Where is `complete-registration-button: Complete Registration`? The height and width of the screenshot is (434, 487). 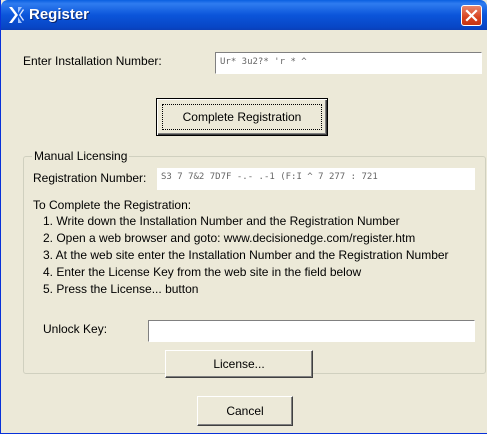
complete-registration-button: Complete Registration is located at coordinates (242, 117).